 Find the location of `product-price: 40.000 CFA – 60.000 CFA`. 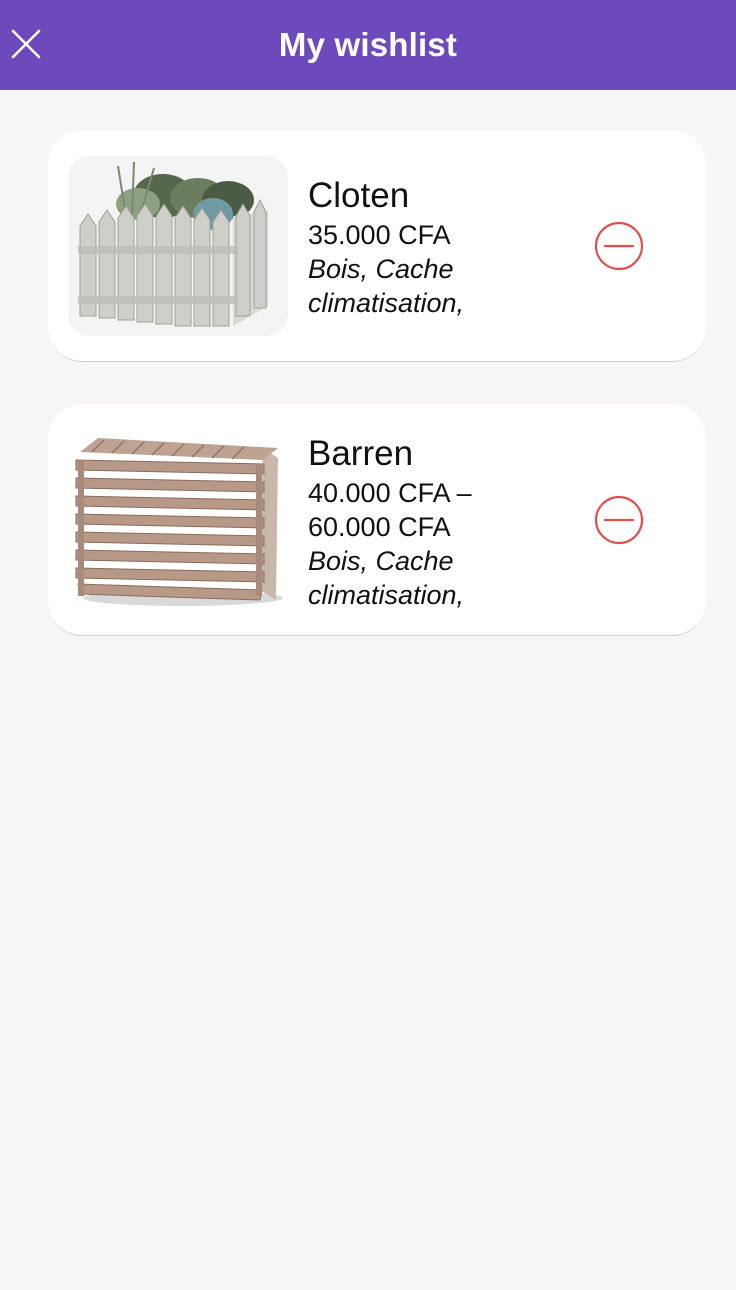

product-price: 40.000 CFA – 60.000 CFA is located at coordinates (390, 510).